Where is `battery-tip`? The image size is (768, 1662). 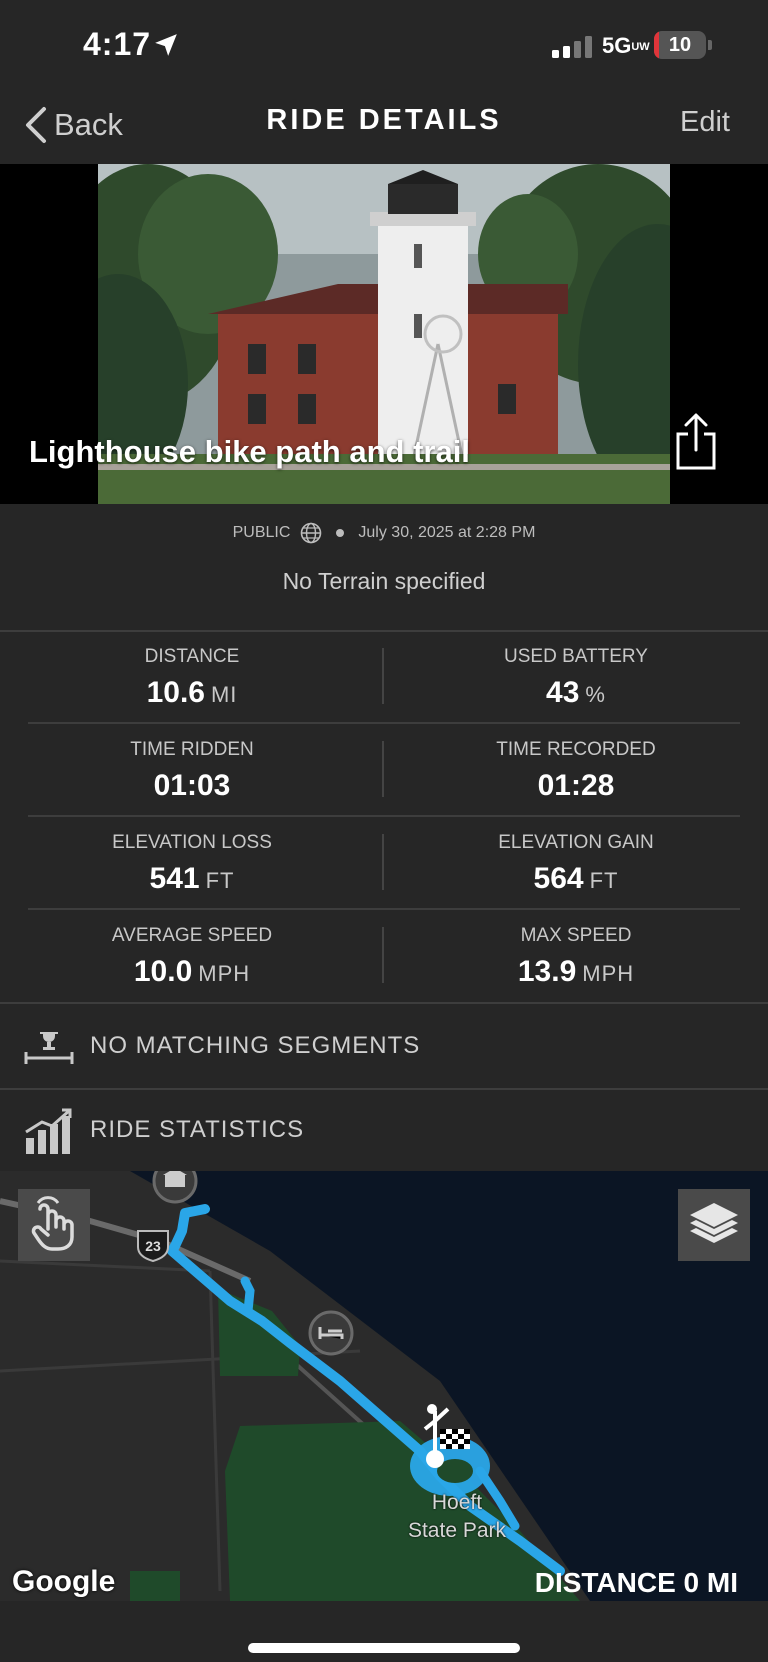
battery-tip is located at coordinates (710, 45).